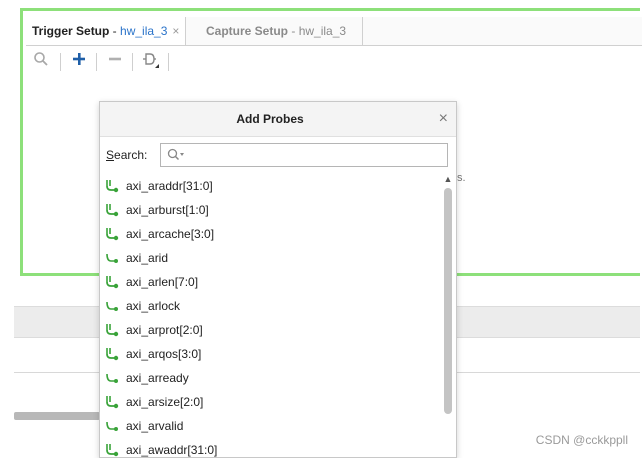 This screenshot has width=642, height=458. Describe the element at coordinates (151, 62) in the screenshot. I see `probe-compare-icon` at that location.